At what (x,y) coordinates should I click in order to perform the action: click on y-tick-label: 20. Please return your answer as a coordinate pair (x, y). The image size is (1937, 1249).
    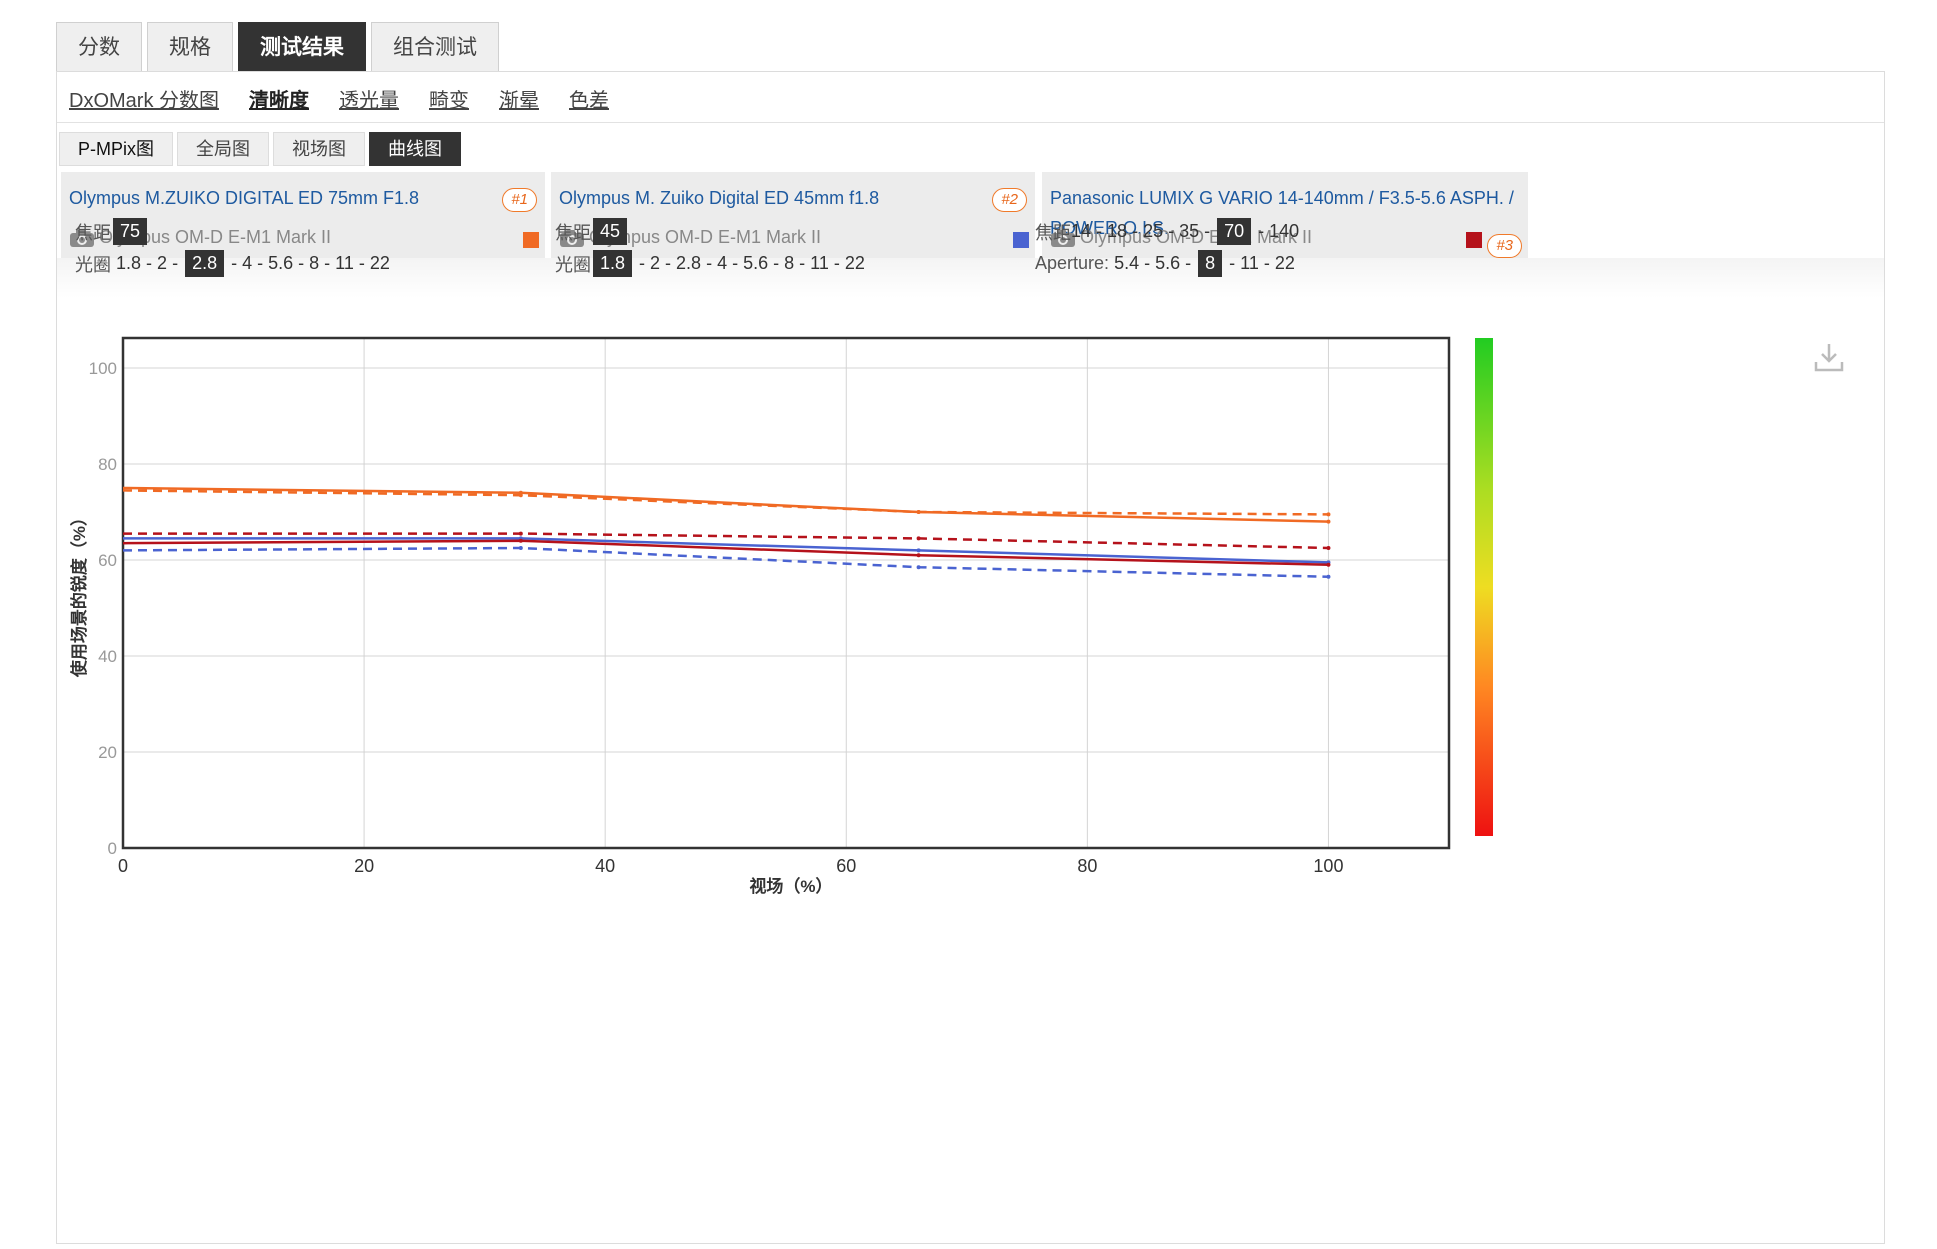
    Looking at the image, I should click on (107, 752).